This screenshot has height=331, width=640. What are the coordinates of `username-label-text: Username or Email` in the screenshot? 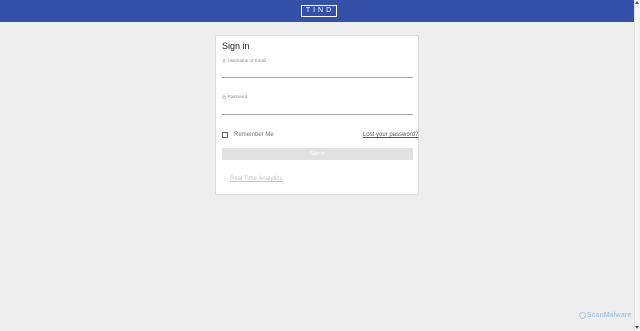 It's located at (247, 60).